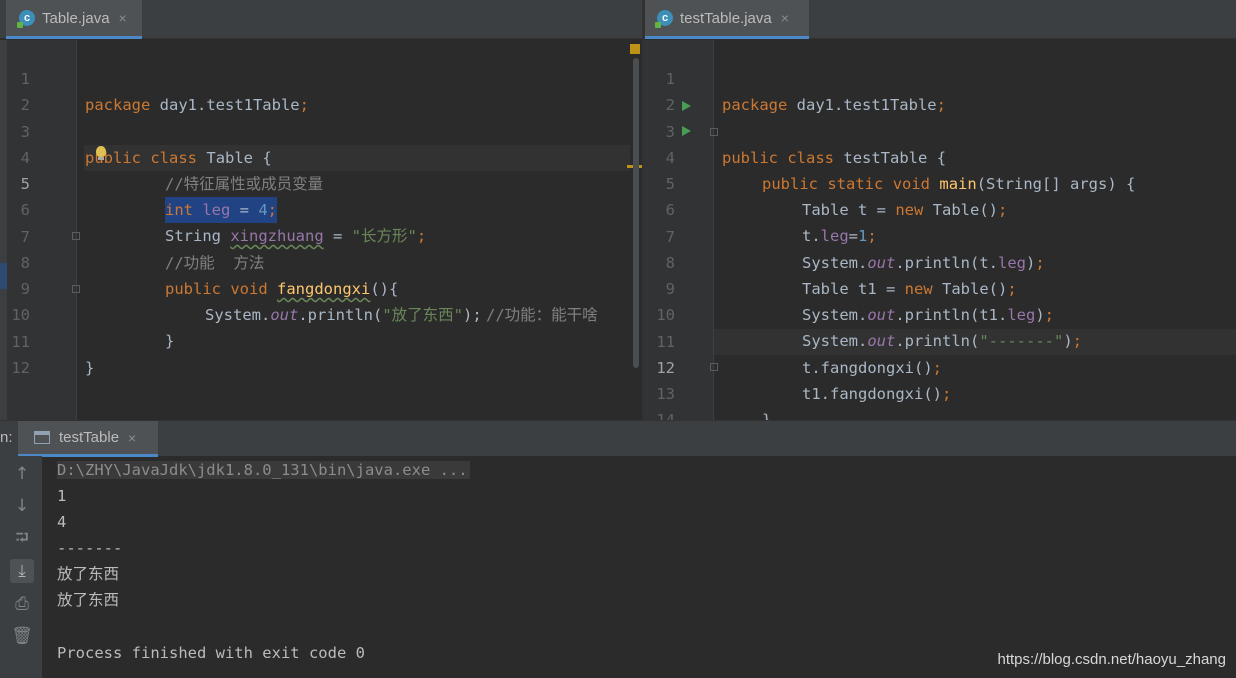 The height and width of the screenshot is (678, 1236). What do you see at coordinates (62, 496) in the screenshot?
I see `console-line: 1` at bounding box center [62, 496].